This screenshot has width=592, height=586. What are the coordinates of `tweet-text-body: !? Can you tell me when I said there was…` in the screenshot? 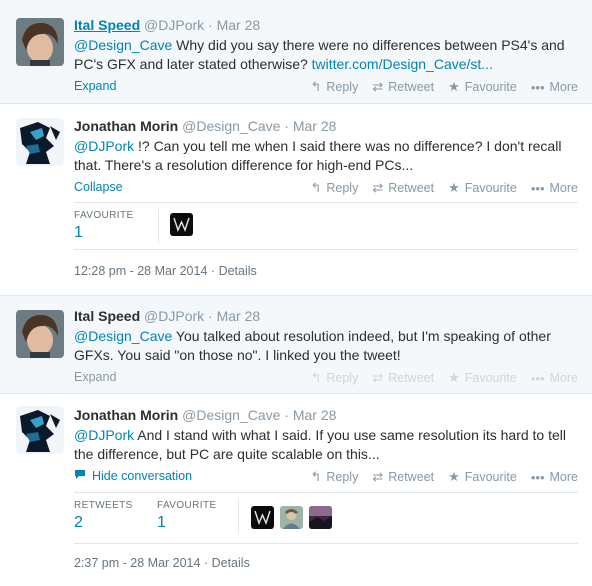 It's located at (318, 155).